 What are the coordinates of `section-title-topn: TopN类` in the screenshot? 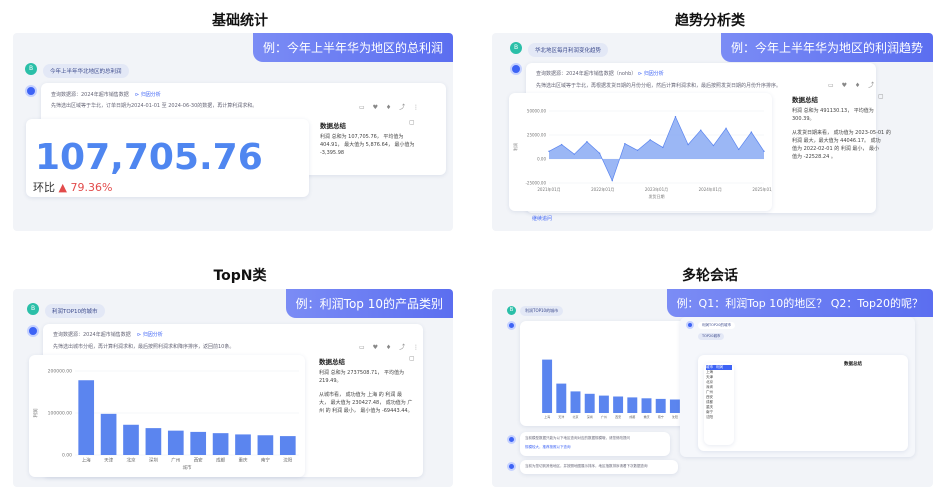 It's located at (240, 276).